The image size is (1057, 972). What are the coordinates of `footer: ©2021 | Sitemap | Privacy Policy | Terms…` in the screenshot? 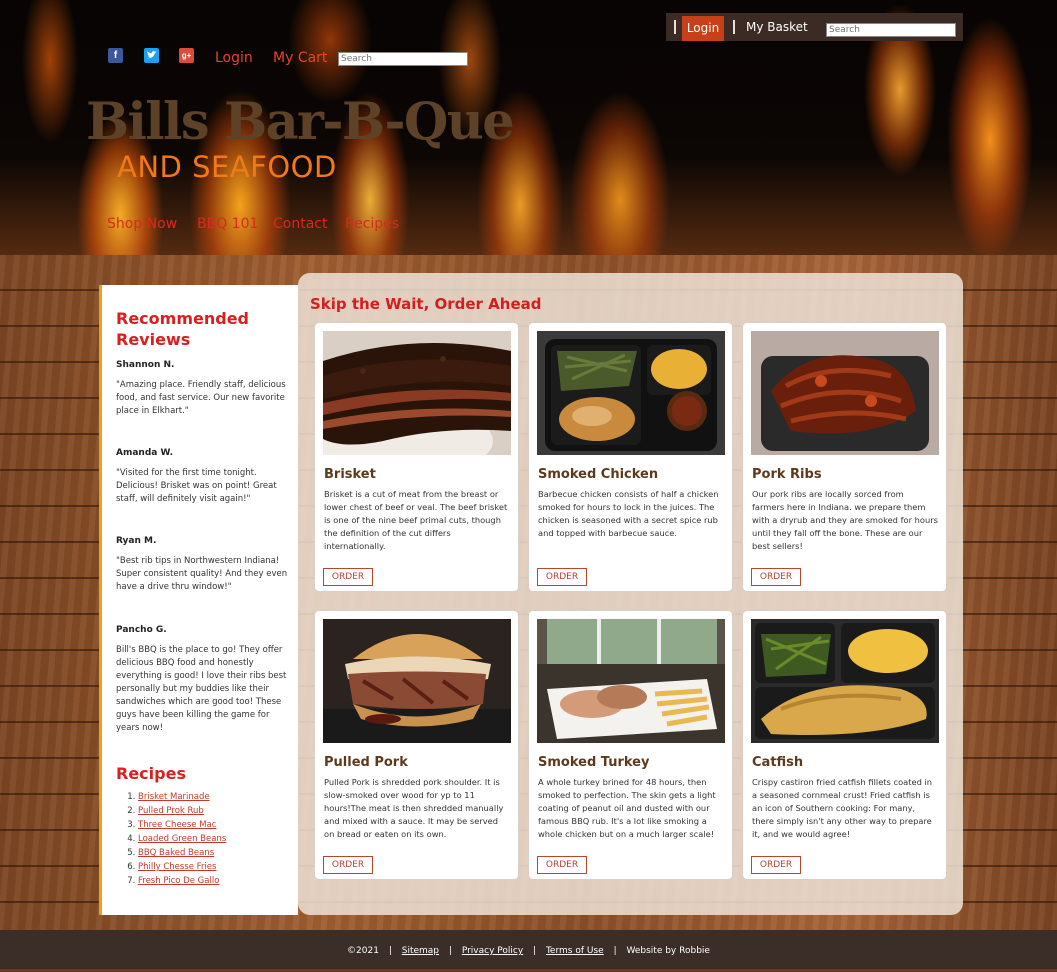 It's located at (528, 949).